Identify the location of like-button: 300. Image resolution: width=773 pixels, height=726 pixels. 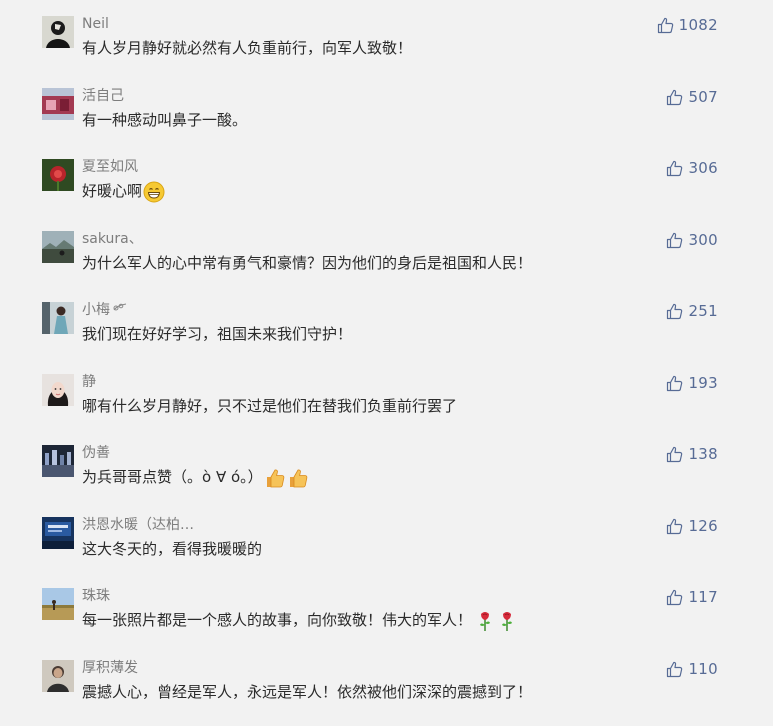
(692, 240).